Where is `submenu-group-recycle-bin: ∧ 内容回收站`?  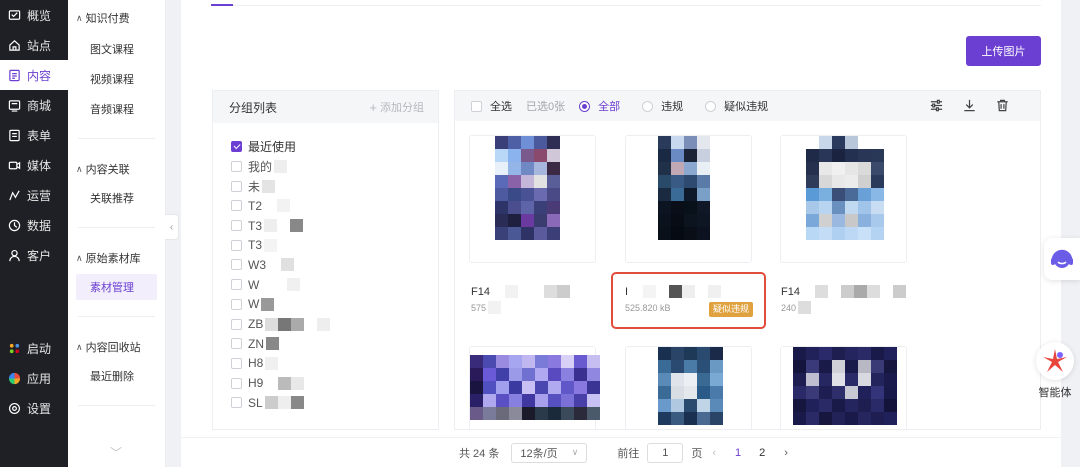 submenu-group-recycle-bin: ∧ 内容回收站 is located at coordinates (116, 347).